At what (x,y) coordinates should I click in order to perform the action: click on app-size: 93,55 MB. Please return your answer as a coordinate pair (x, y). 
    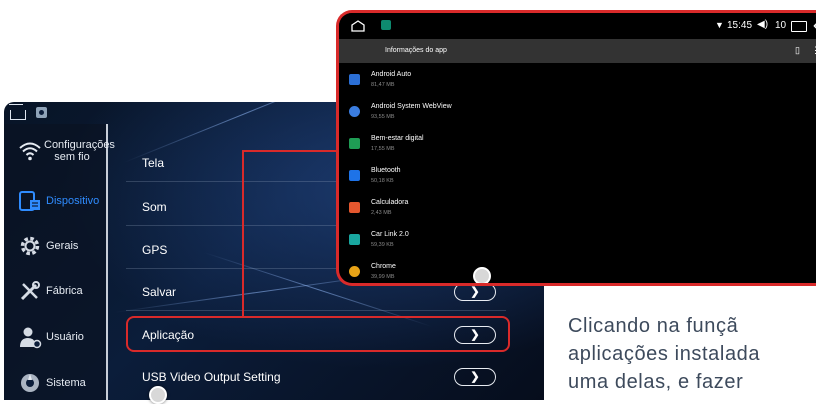
    Looking at the image, I should click on (383, 117).